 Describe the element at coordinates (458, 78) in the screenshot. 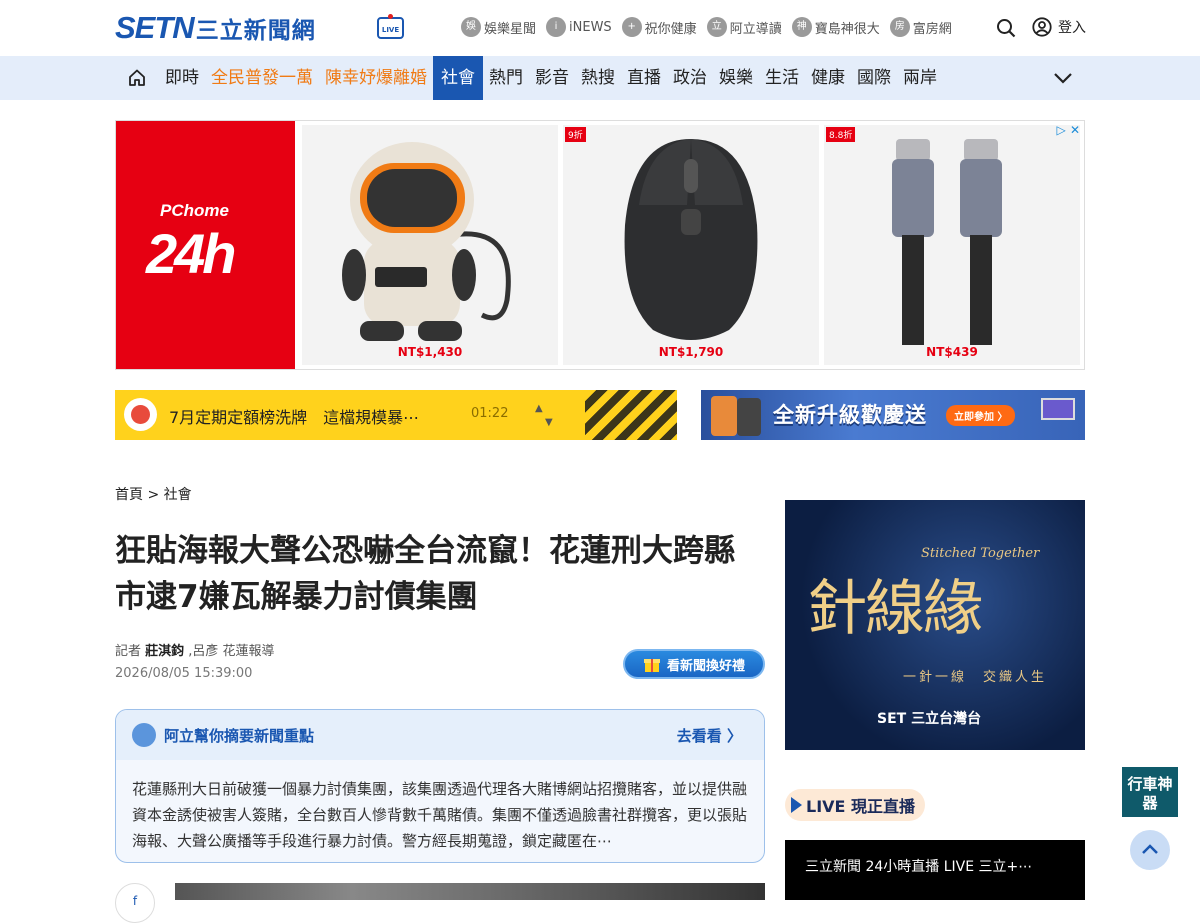

I see `nav-item-society: 社會` at that location.